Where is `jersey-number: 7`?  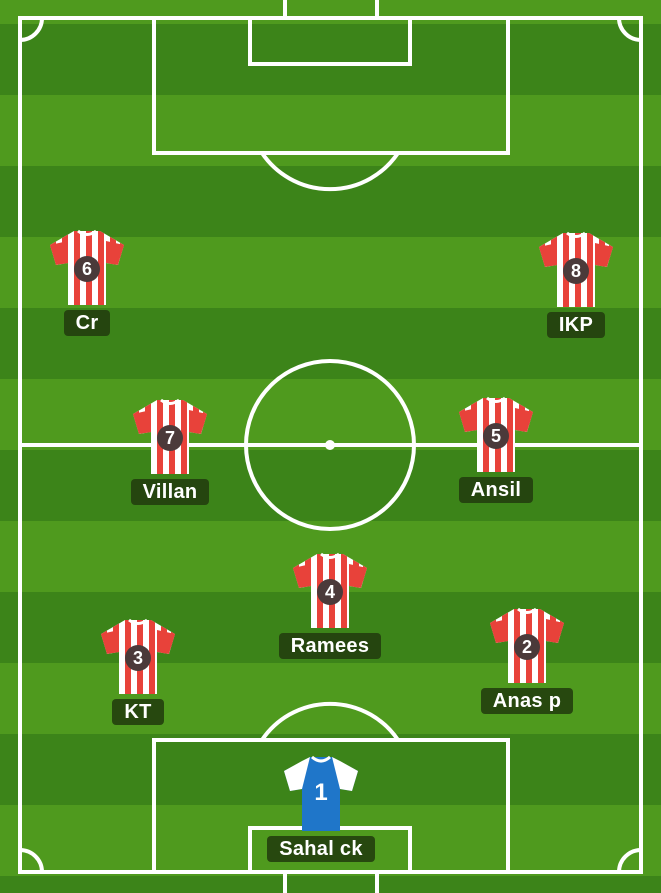 jersey-number: 7 is located at coordinates (170, 438).